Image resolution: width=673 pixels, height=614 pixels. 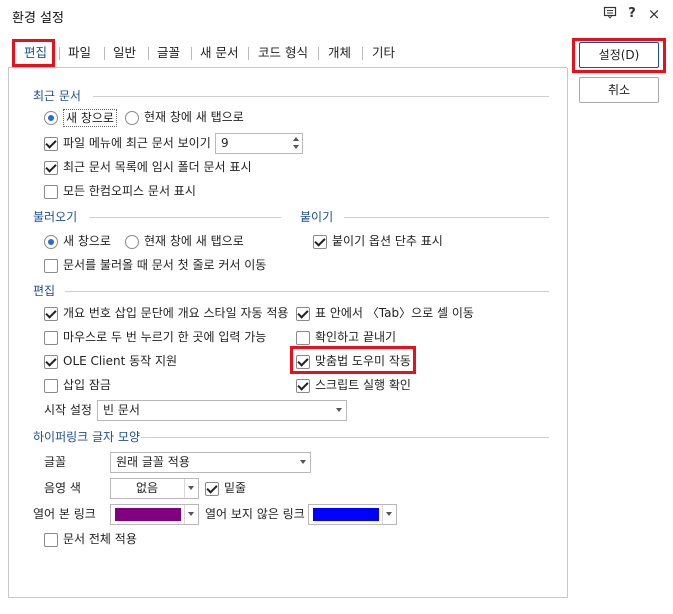 I want to click on tab-cell-label: 표 안에서 〈Tab〉으로 셀 이동, so click(x=394, y=313).